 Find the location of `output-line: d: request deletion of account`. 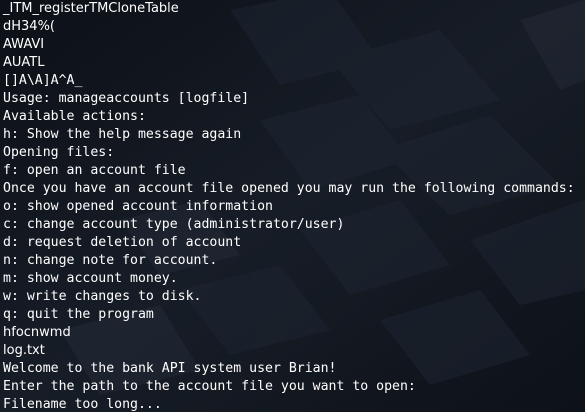

output-line: d: request deletion of account is located at coordinates (122, 242).